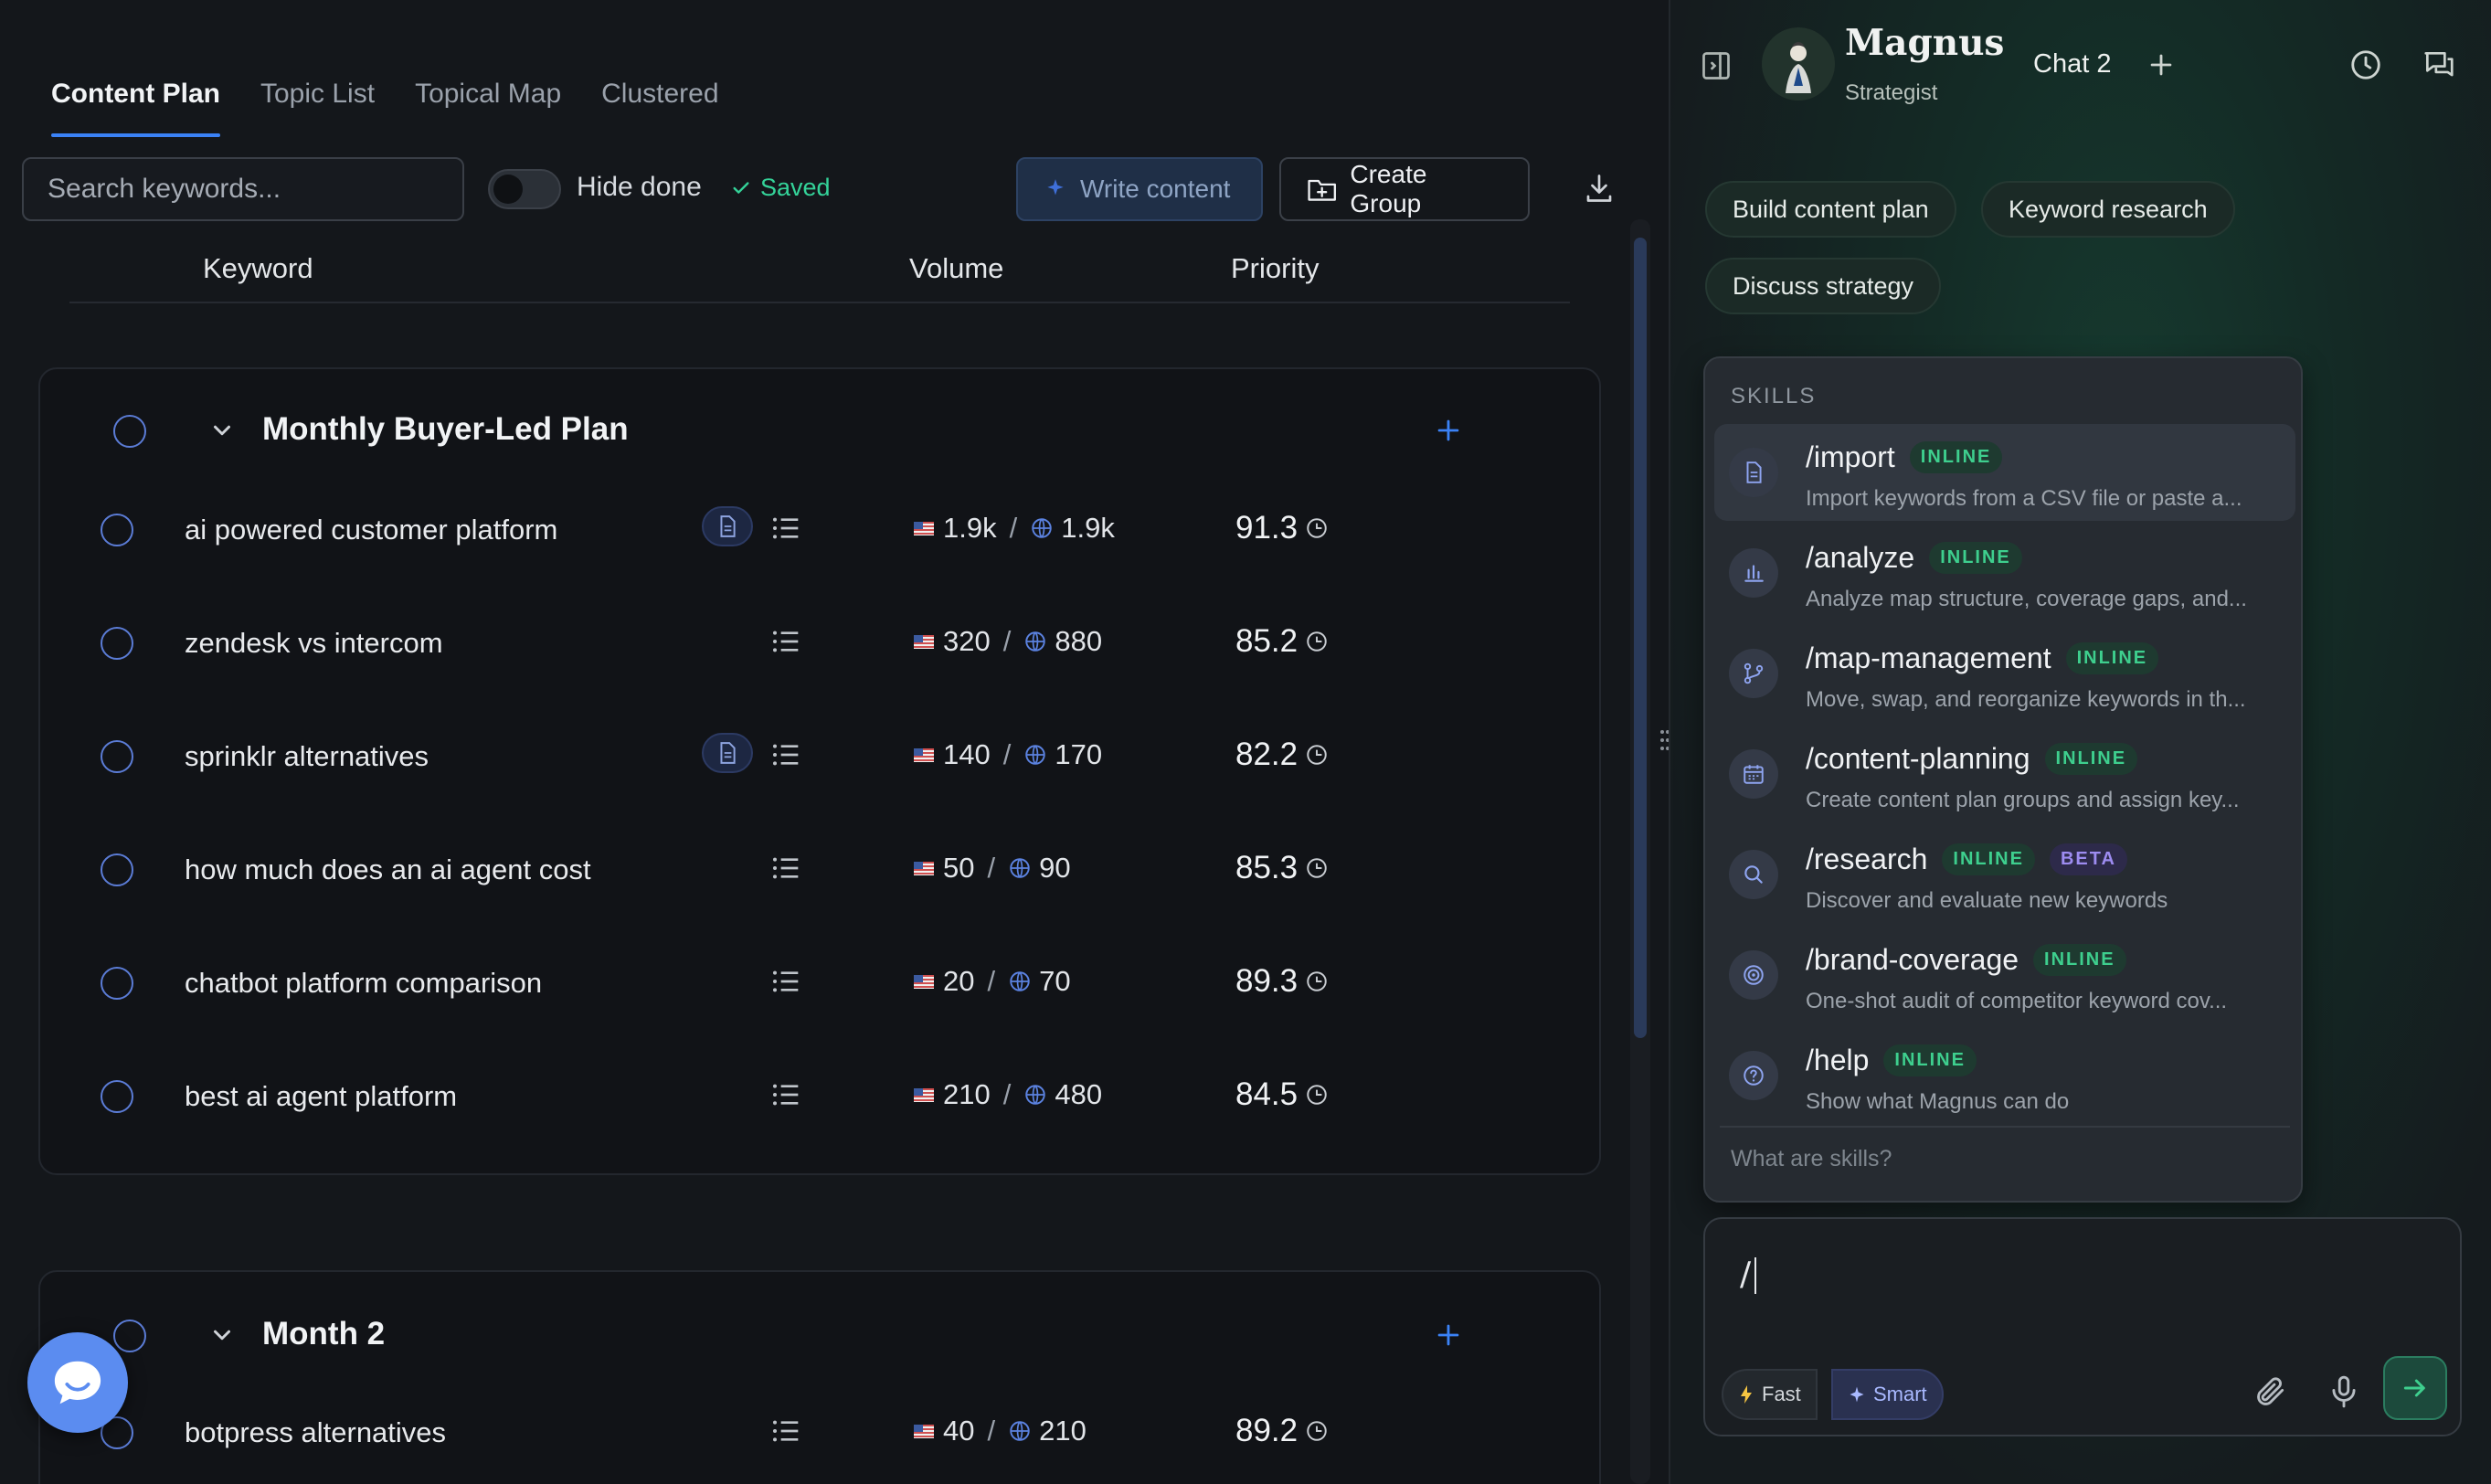  Describe the element at coordinates (821, 643) in the screenshot. I see `table-row: zendesk vs intercom 320/880 85.2` at that location.